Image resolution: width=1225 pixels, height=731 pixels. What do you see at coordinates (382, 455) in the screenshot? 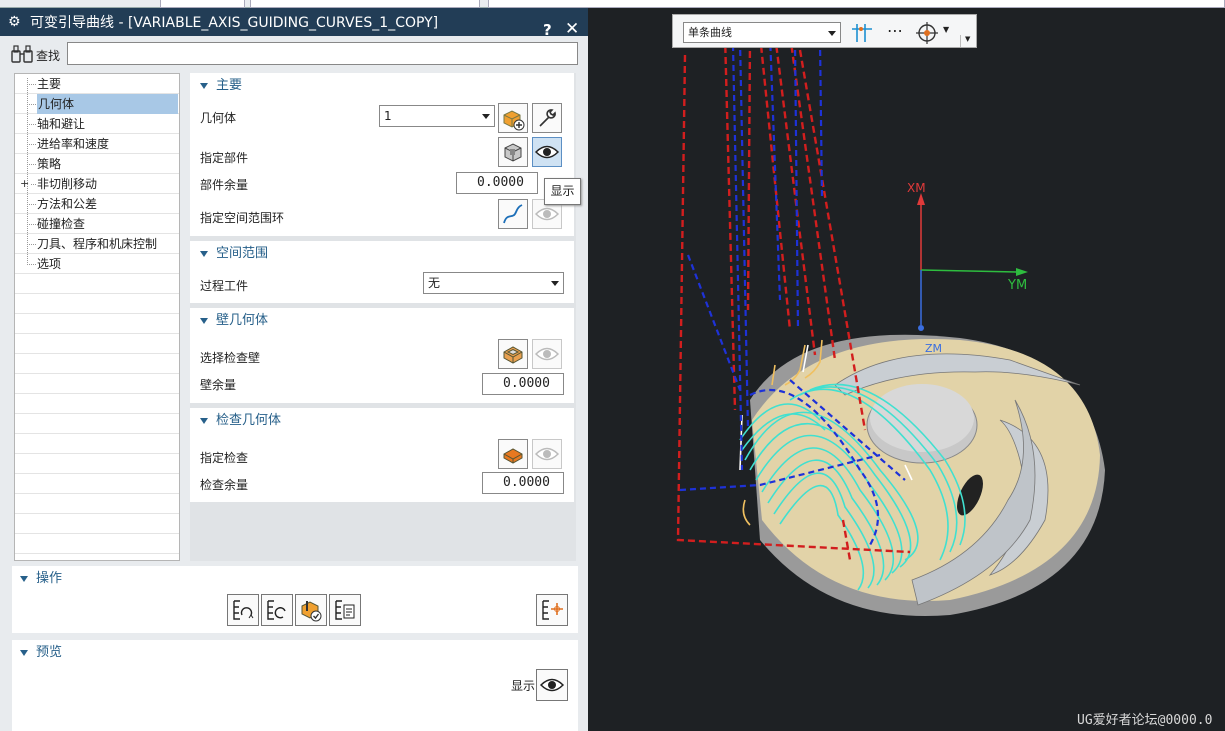
I see `section-check-geometry: 检查几何体 指定检查 检查余量 0.0000` at bounding box center [382, 455].